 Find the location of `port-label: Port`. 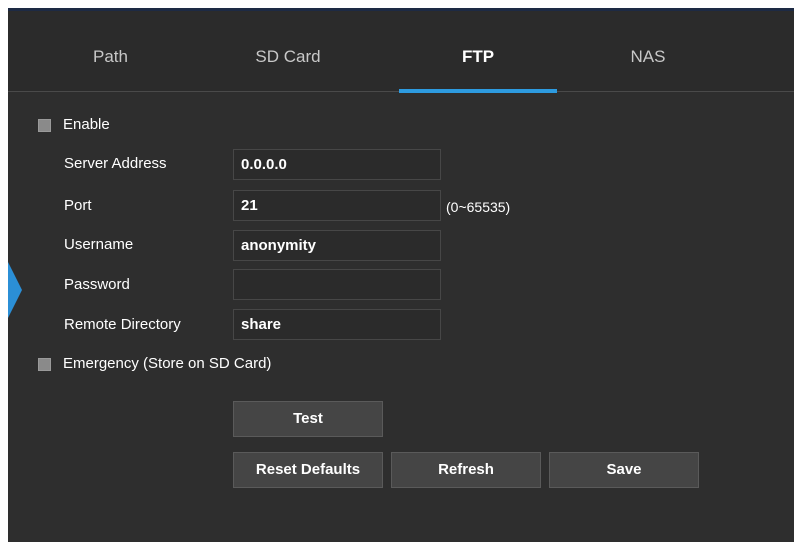

port-label: Port is located at coordinates (78, 205).